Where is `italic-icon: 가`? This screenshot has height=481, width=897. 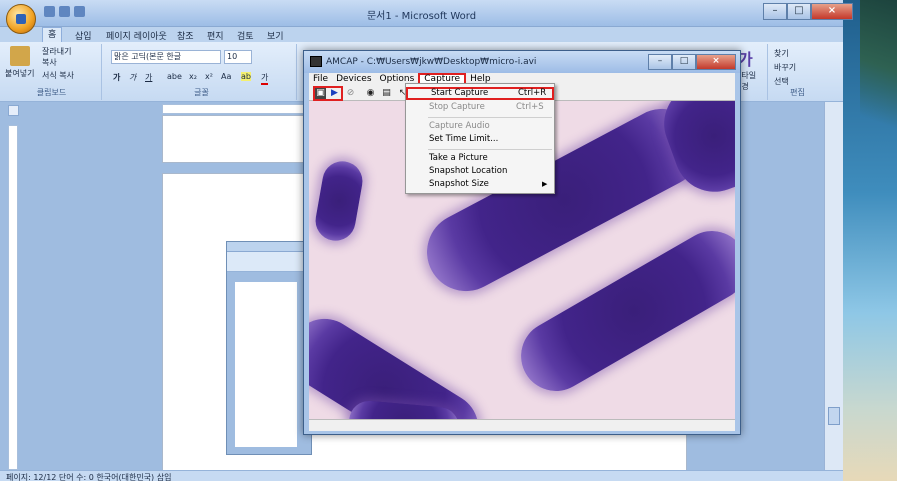 italic-icon: 가 is located at coordinates (132, 77).